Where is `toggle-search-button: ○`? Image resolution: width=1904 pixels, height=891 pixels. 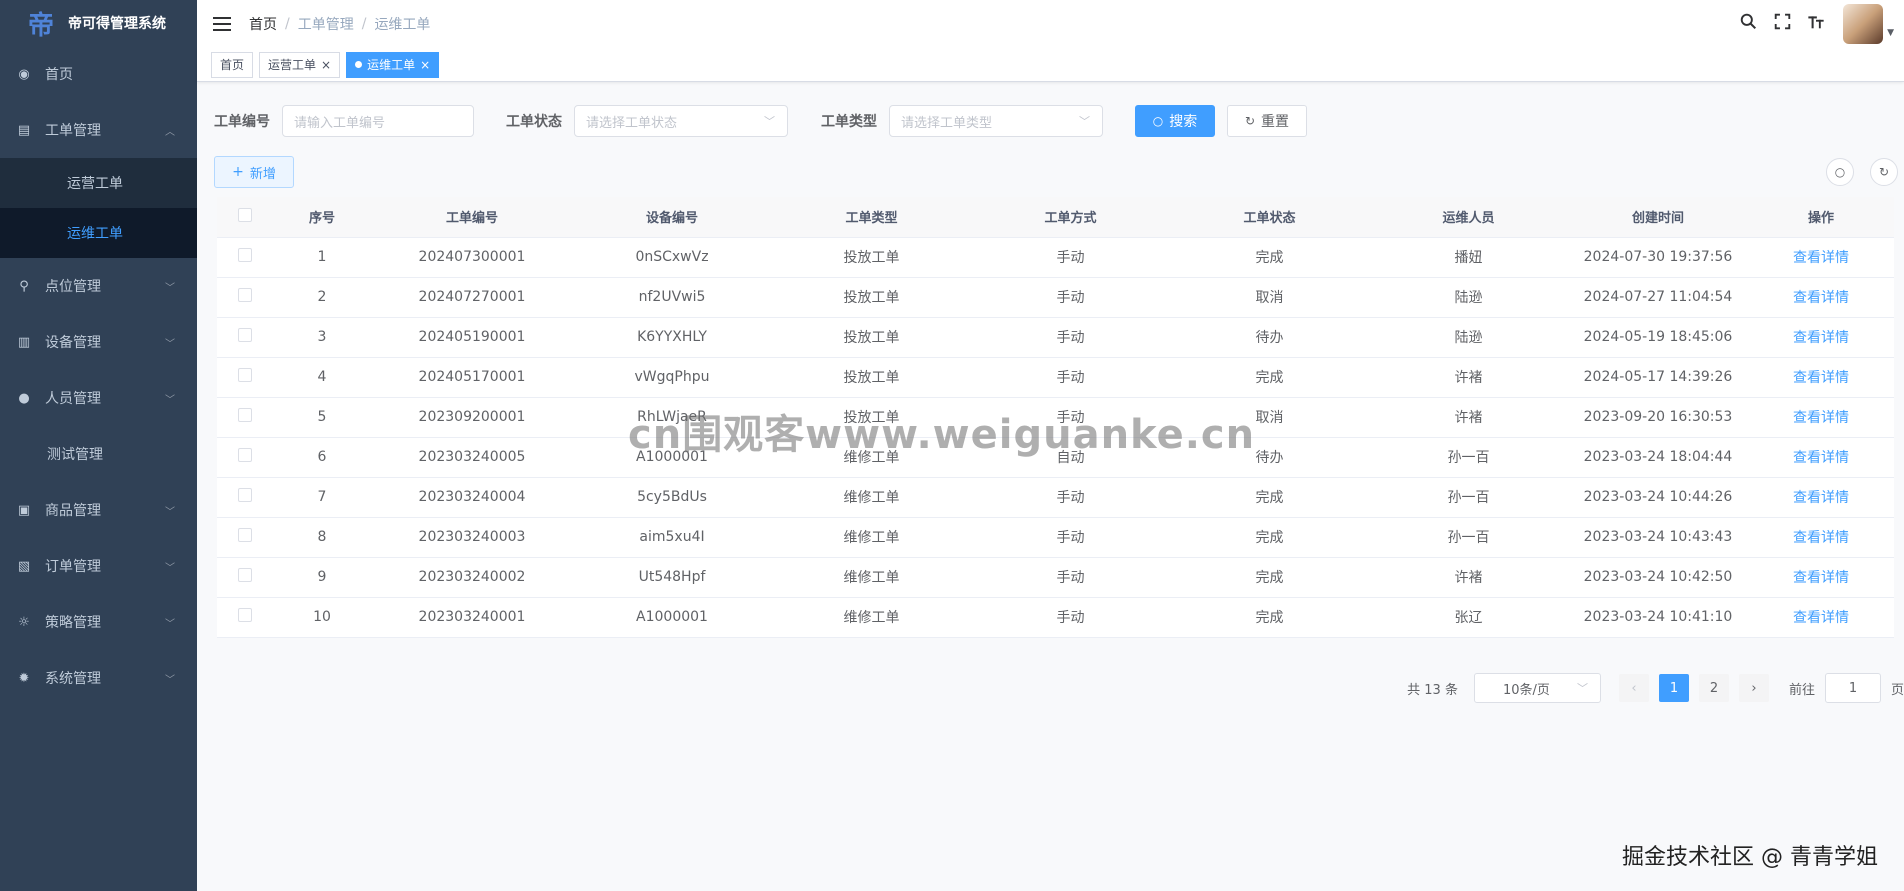
toggle-search-button: ○ is located at coordinates (1840, 172).